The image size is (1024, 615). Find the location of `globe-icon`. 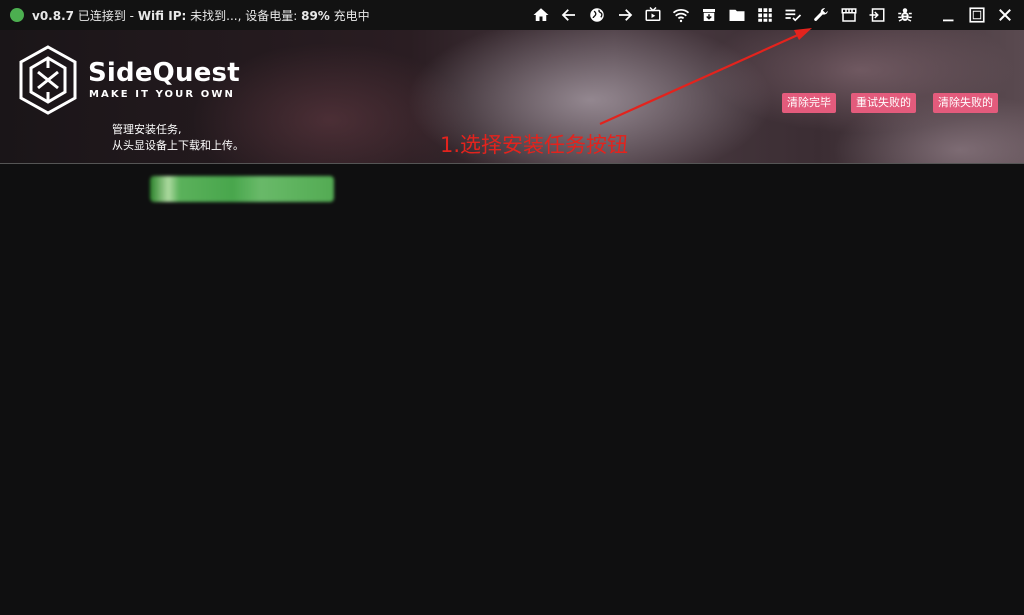

globe-icon is located at coordinates (597, 15).